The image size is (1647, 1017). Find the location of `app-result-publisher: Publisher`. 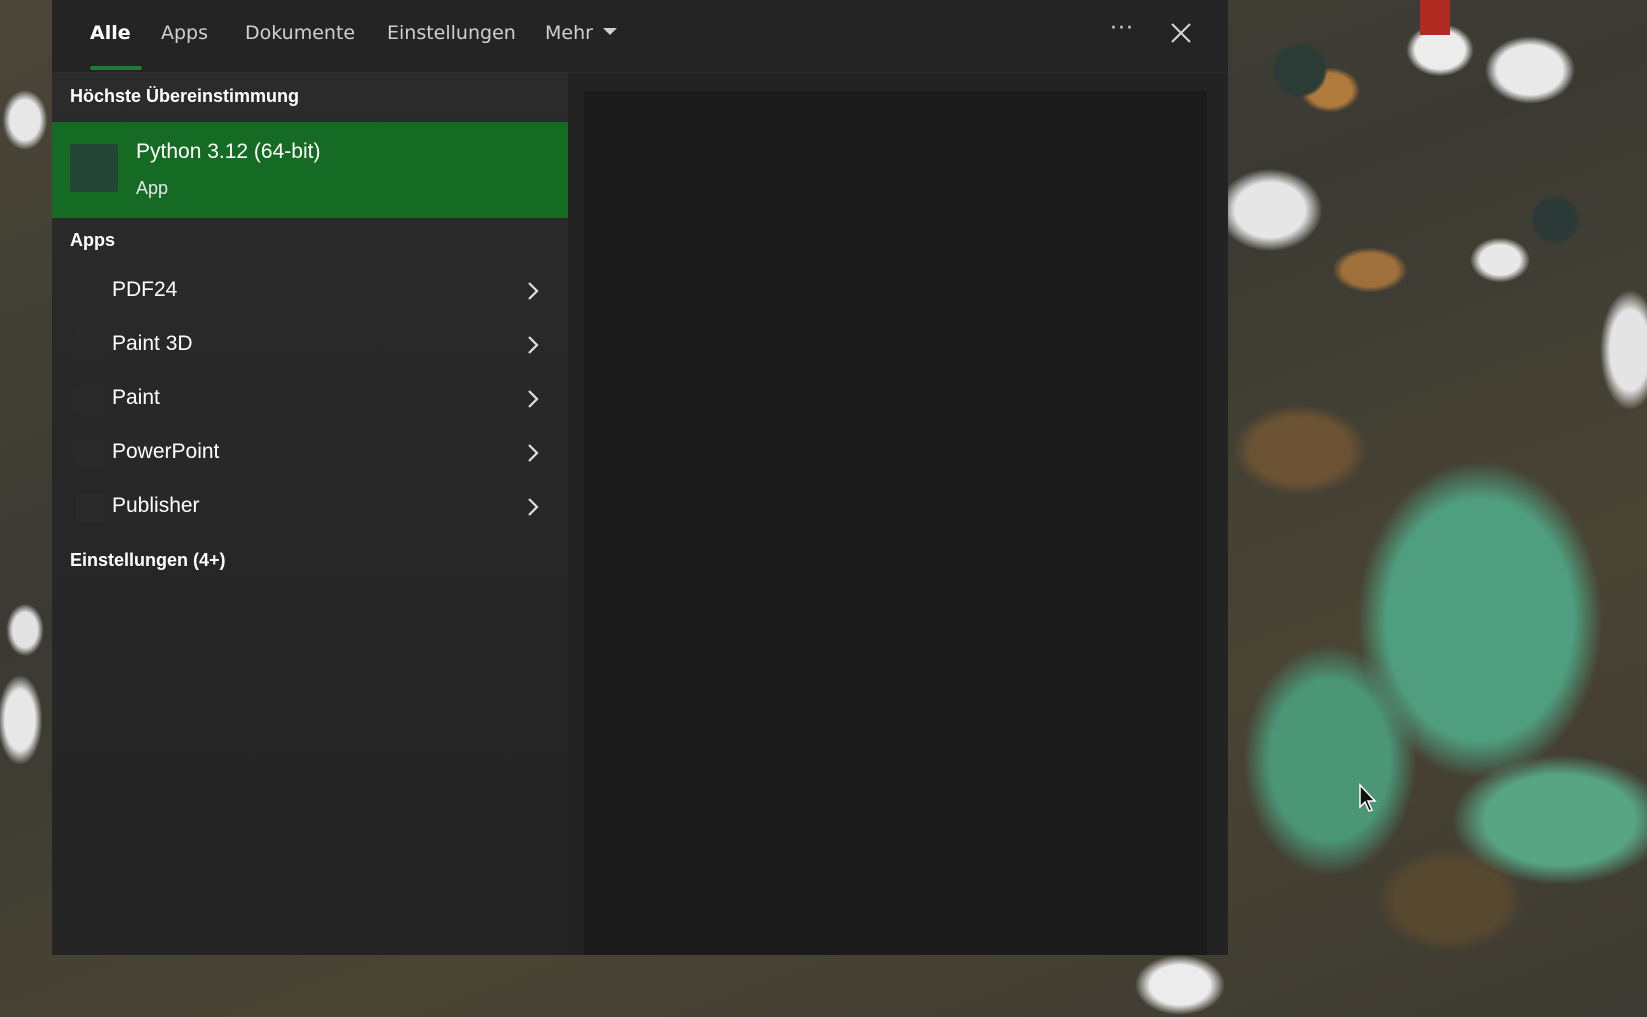

app-result-publisher: Publisher is located at coordinates (310, 507).